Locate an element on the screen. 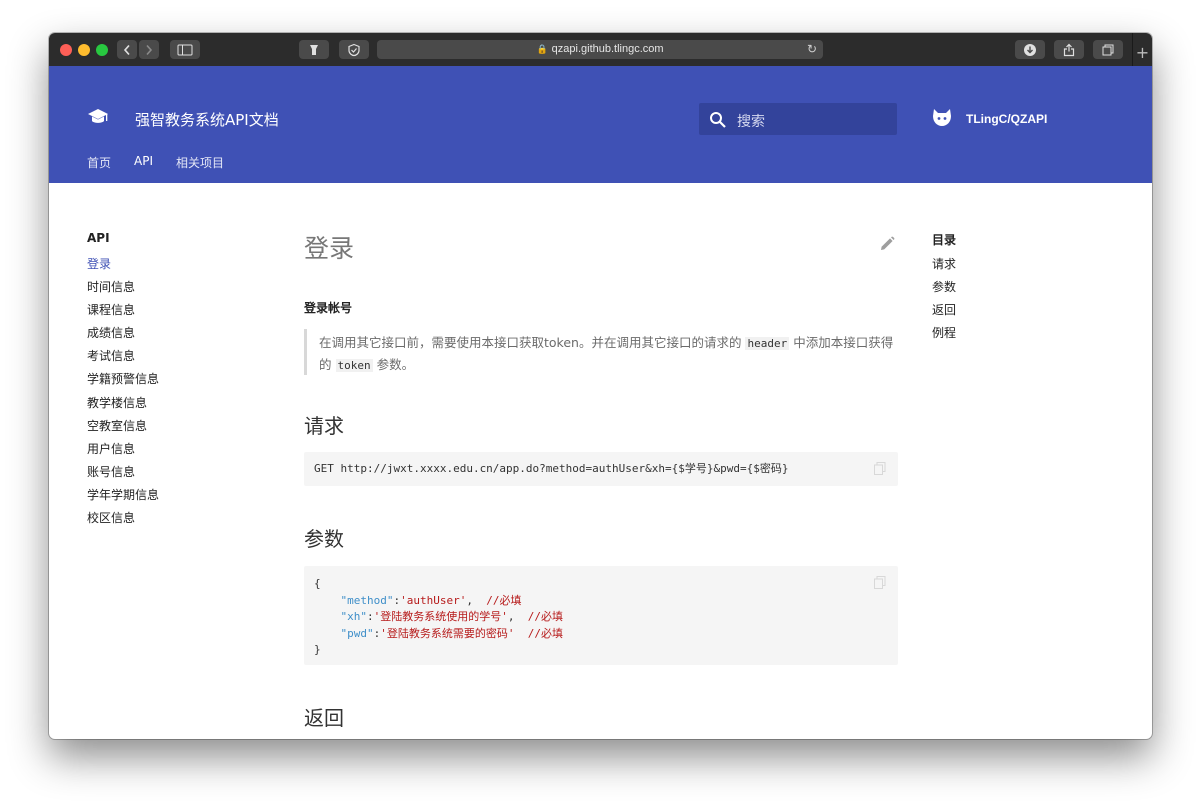  share-button is located at coordinates (1069, 49).